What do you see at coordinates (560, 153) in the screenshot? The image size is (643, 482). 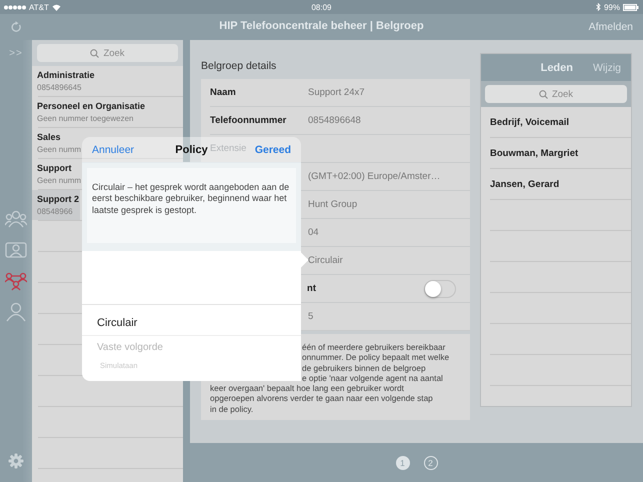 I see `member-name: Bouwman, Margriet` at bounding box center [560, 153].